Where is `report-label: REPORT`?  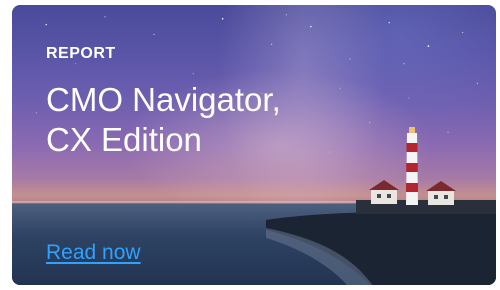
report-label: REPORT is located at coordinates (81, 53).